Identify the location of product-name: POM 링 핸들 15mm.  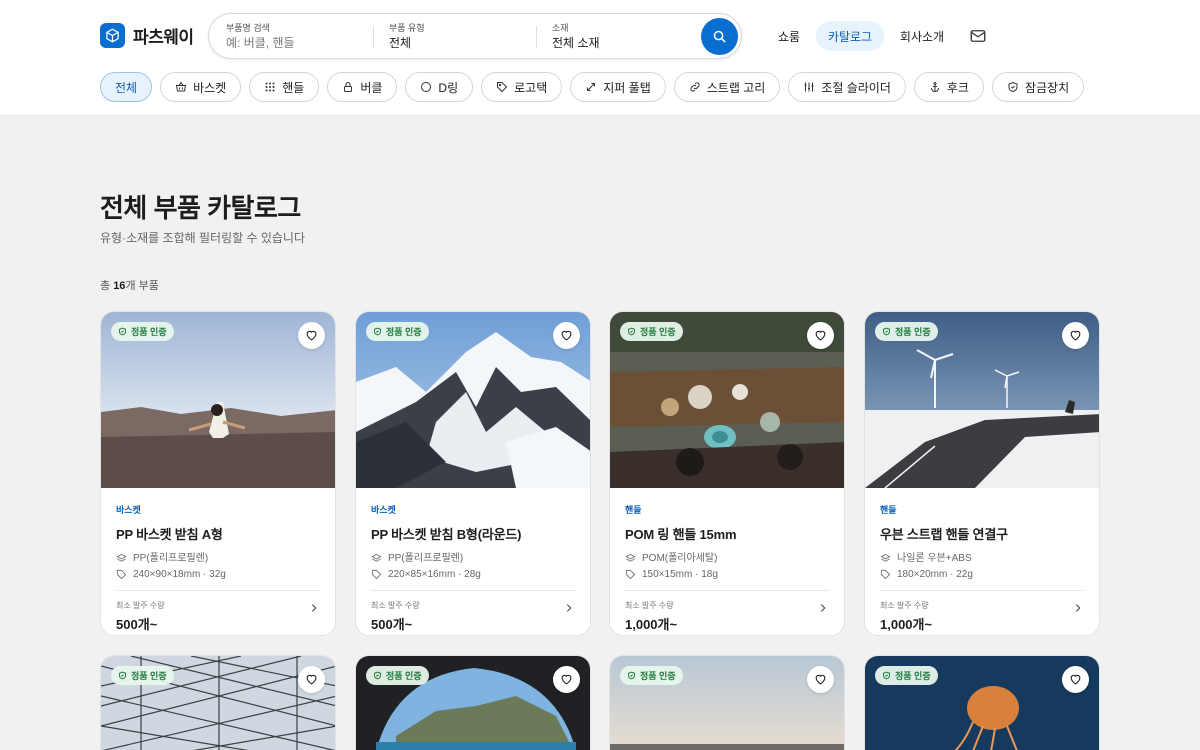
(727, 533).